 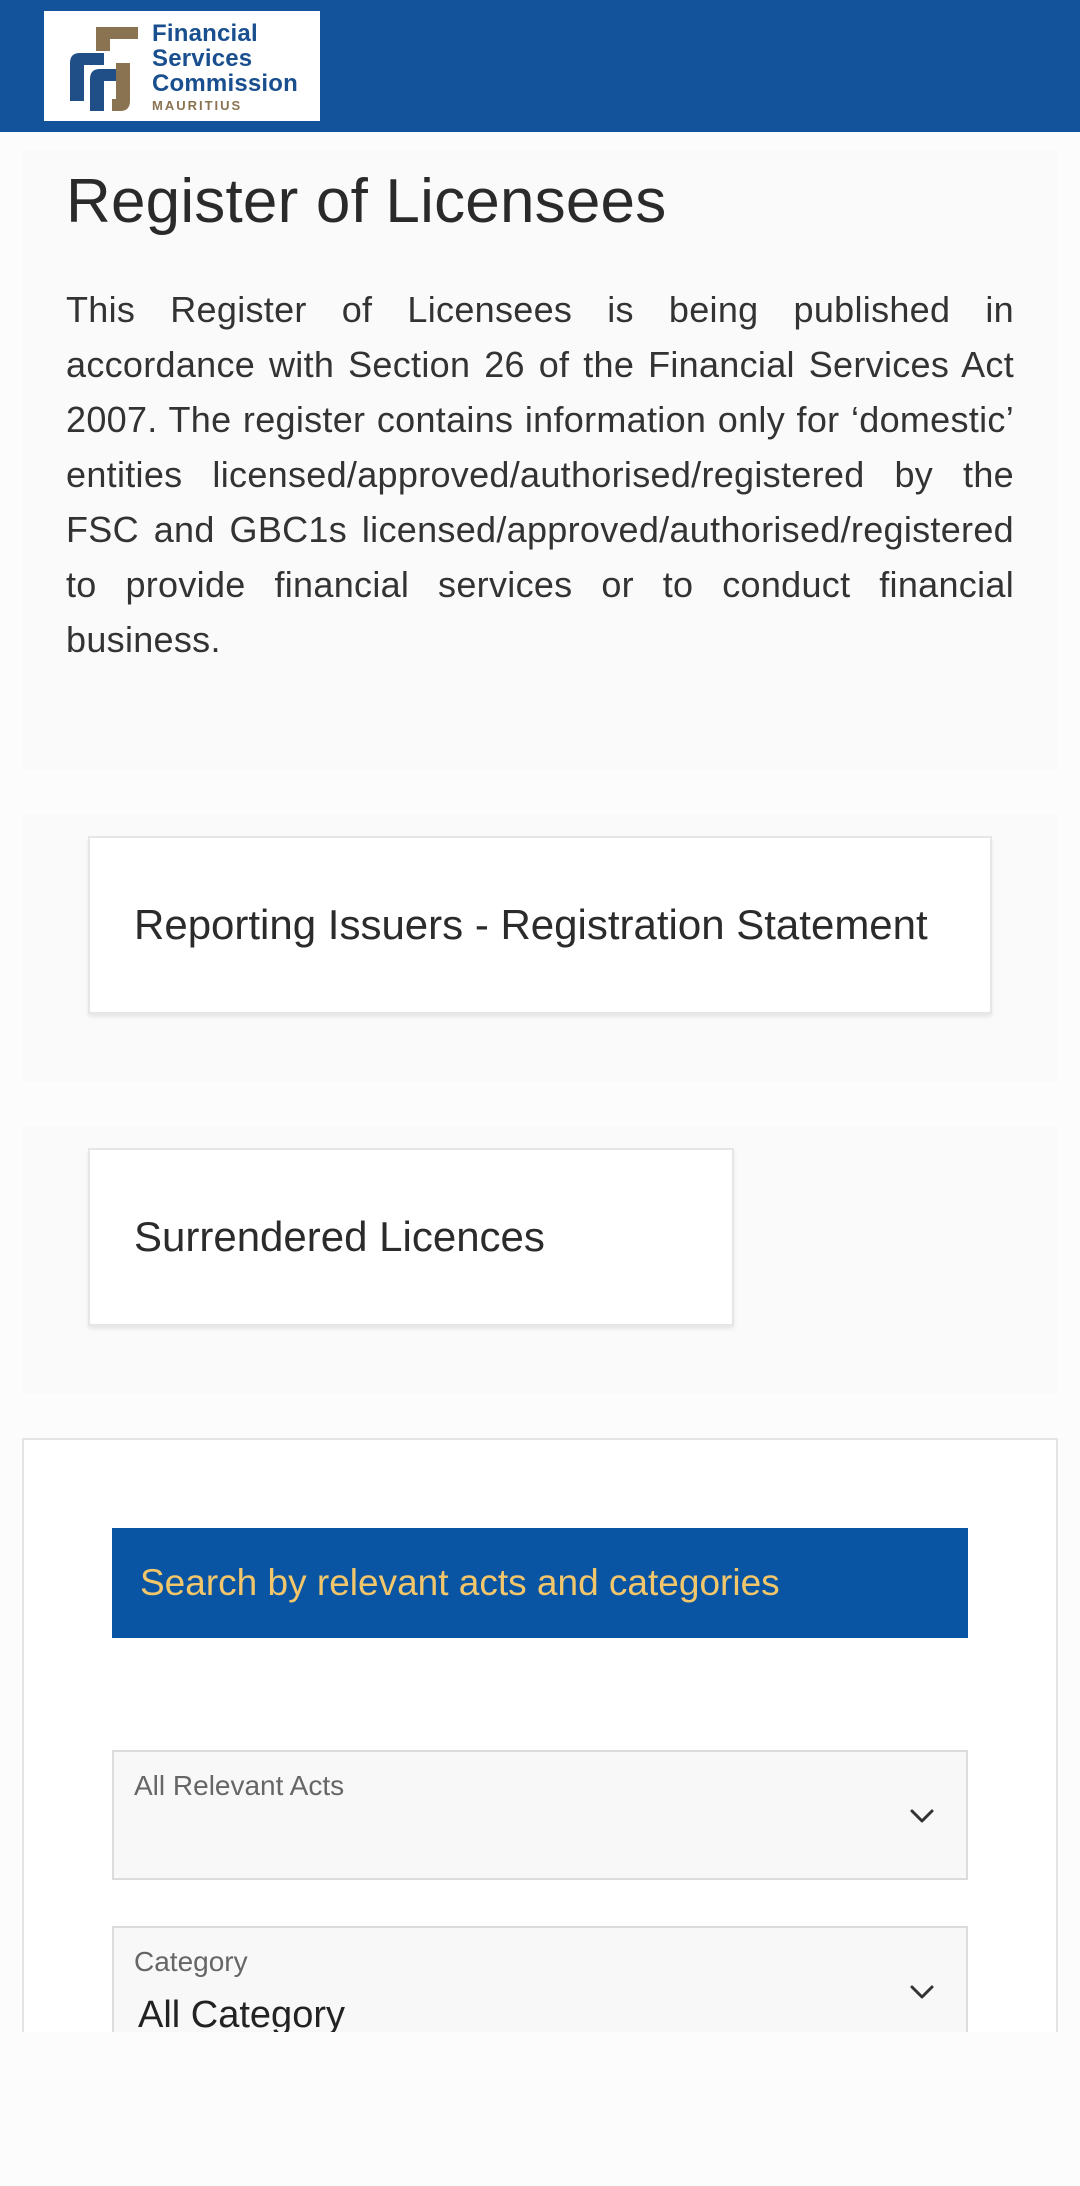 What do you see at coordinates (197, 105) in the screenshot?
I see `logo-subtitle: MAURITIUS` at bounding box center [197, 105].